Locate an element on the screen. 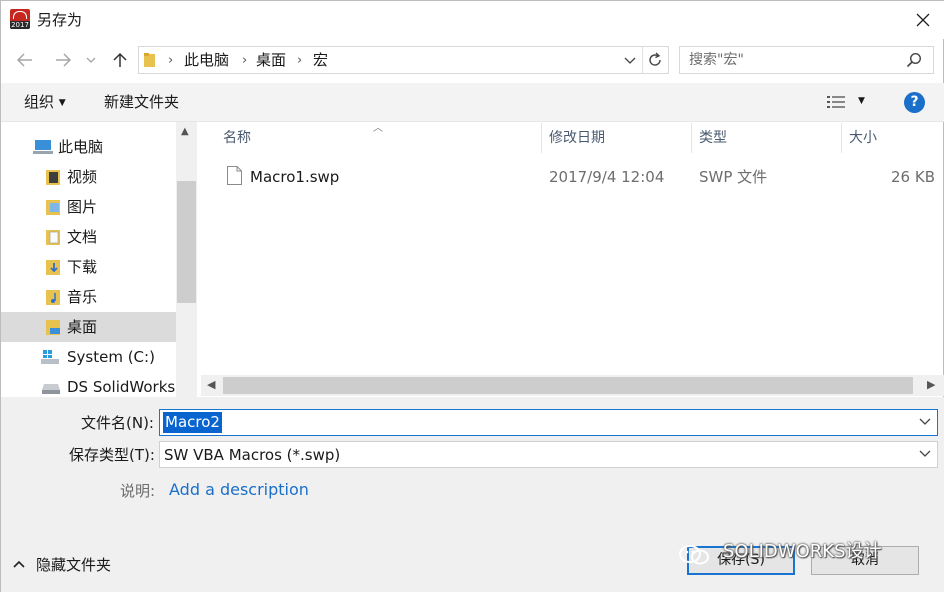 The image size is (944, 592). breadcrumb-desktop: 桌面 is located at coordinates (271, 60).